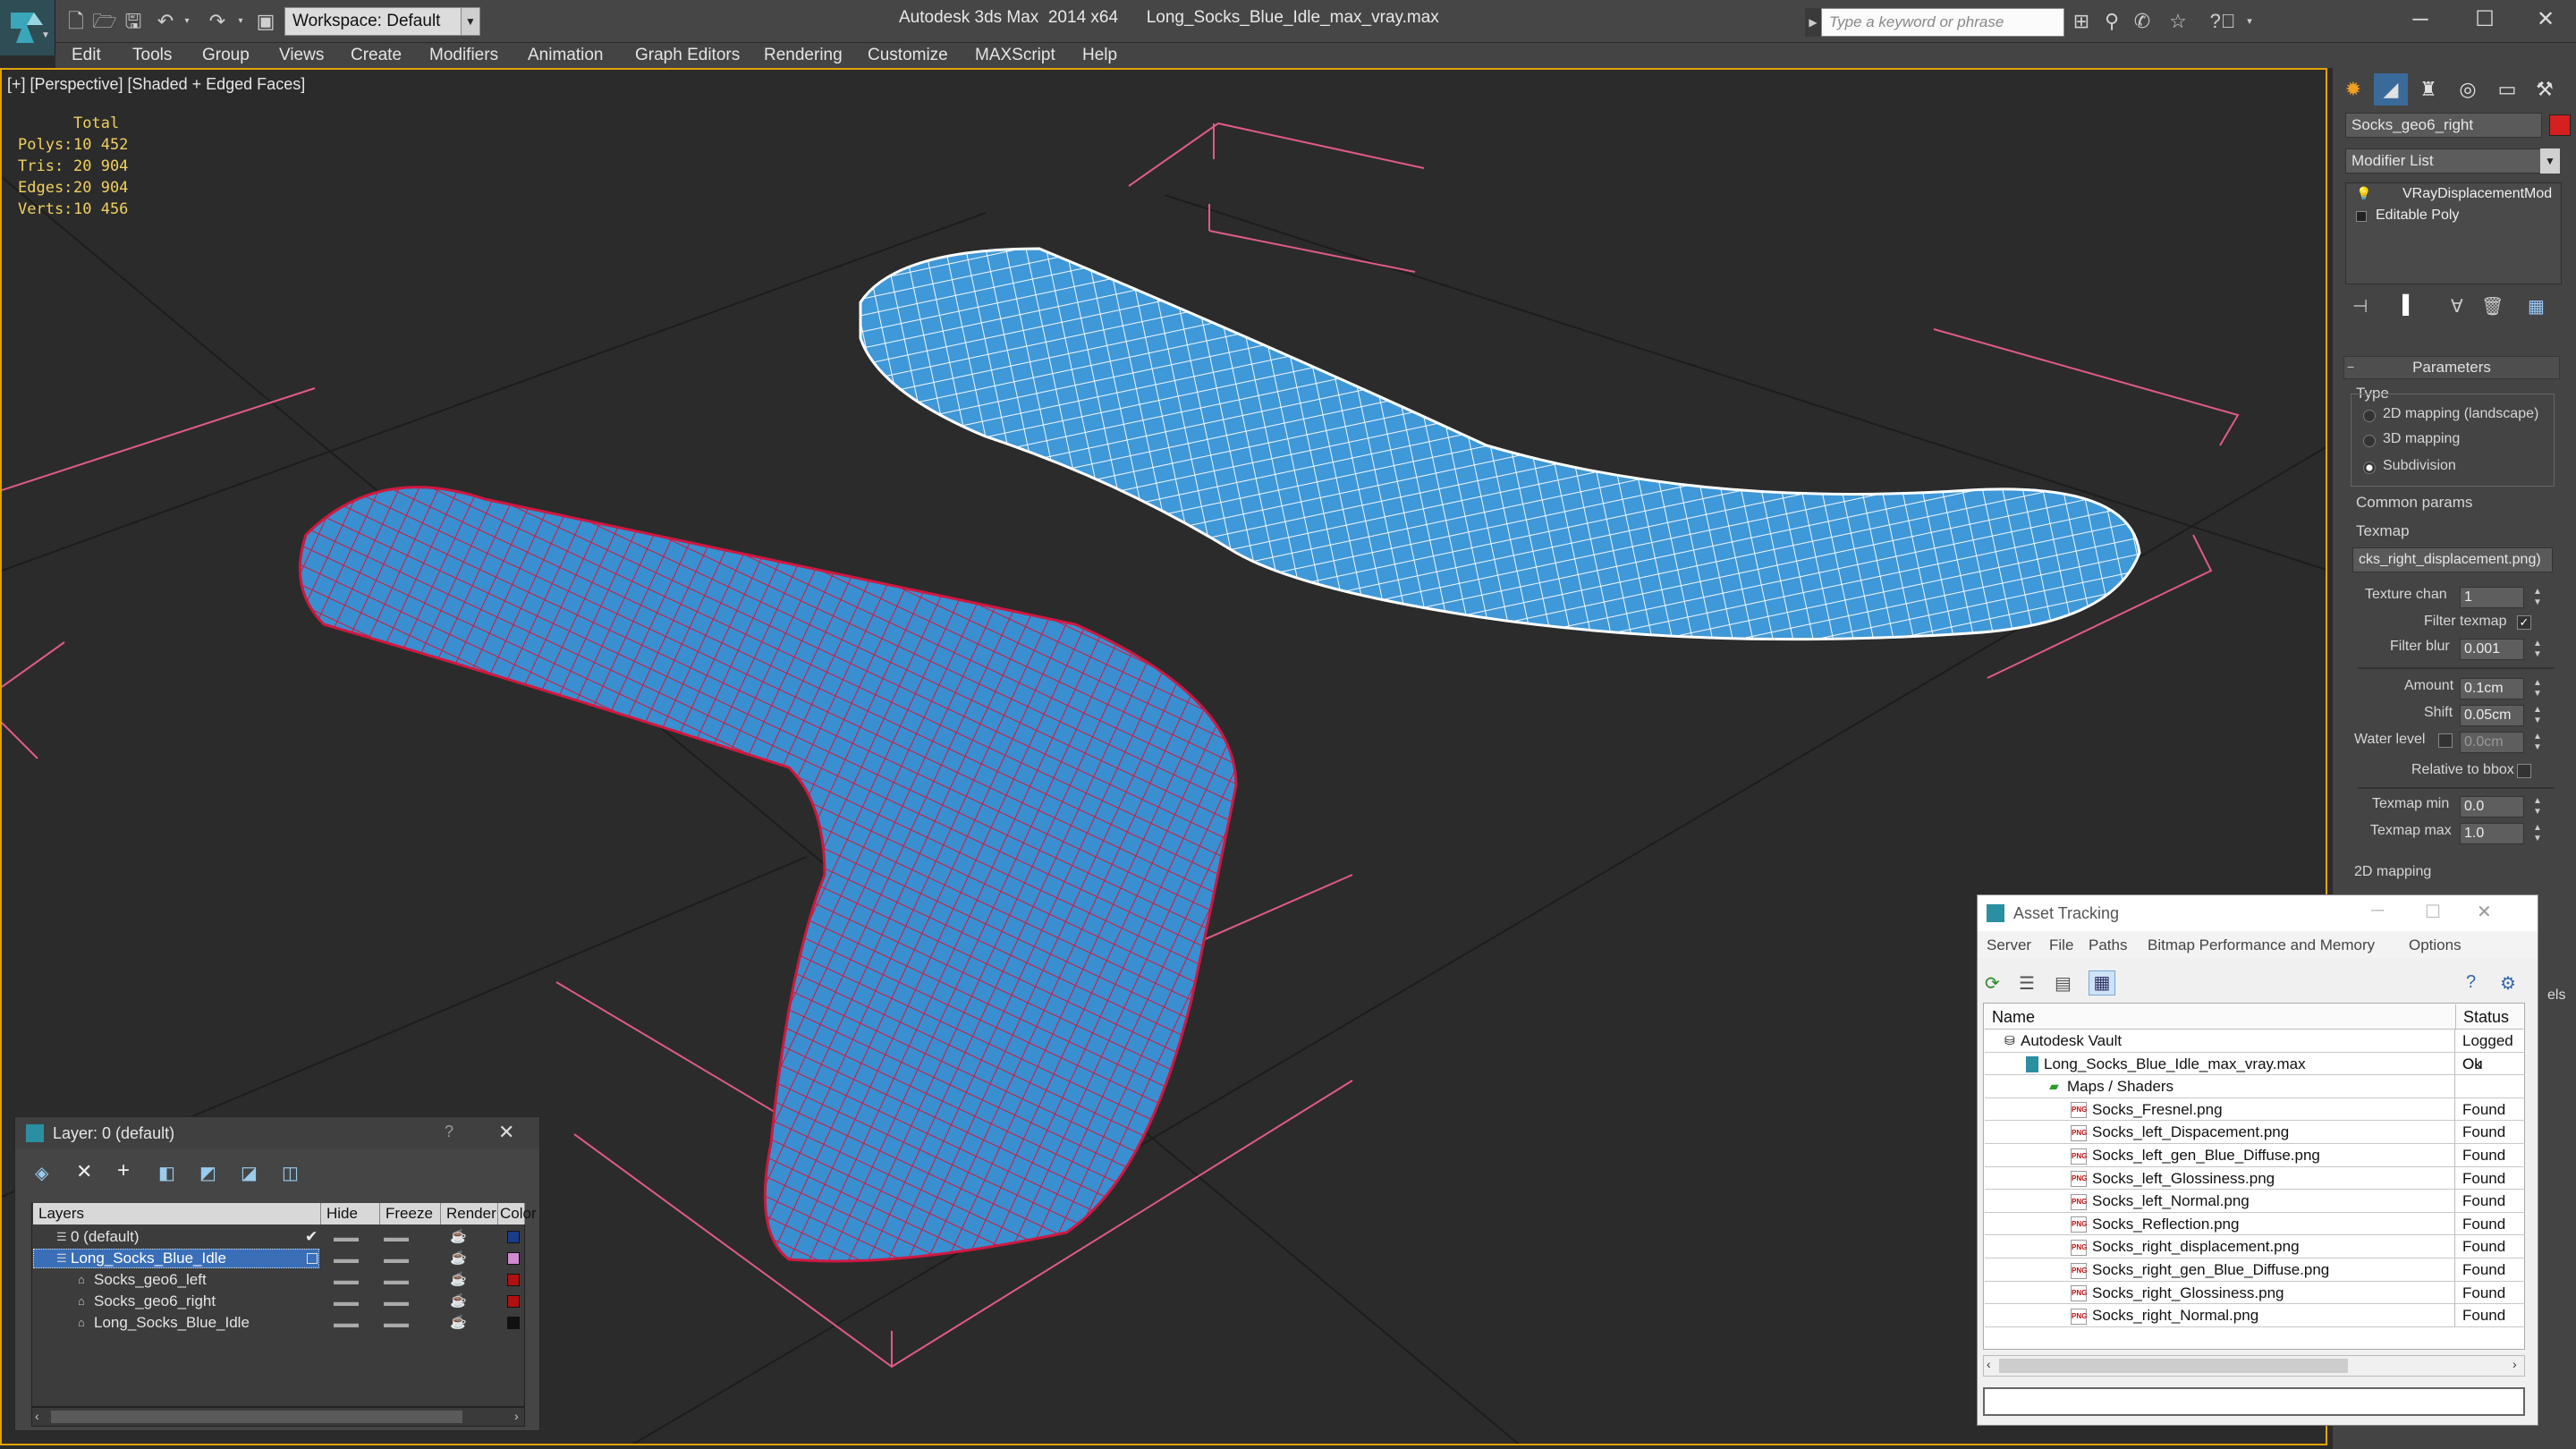 The height and width of the screenshot is (1449, 2576). I want to click on asset-menu-paths: Paths, so click(2108, 945).